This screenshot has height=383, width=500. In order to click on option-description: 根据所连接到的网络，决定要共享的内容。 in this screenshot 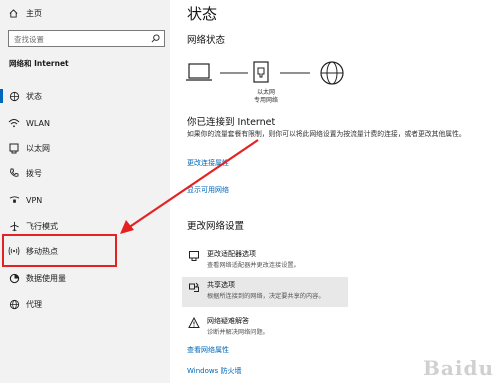, I will do `click(266, 296)`.